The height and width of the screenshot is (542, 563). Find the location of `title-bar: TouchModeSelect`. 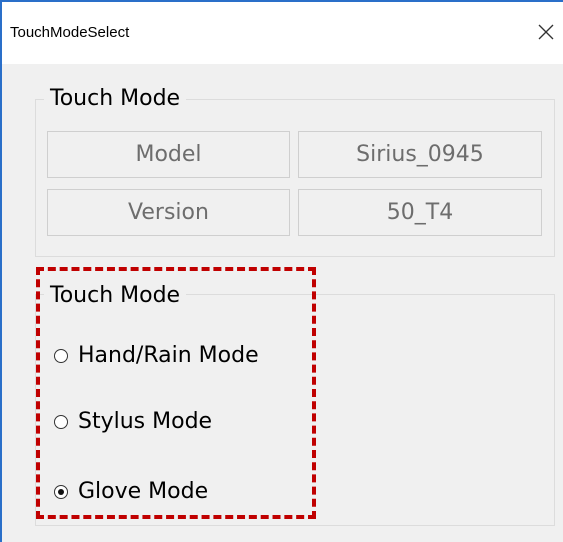

title-bar: TouchModeSelect is located at coordinates (282, 33).